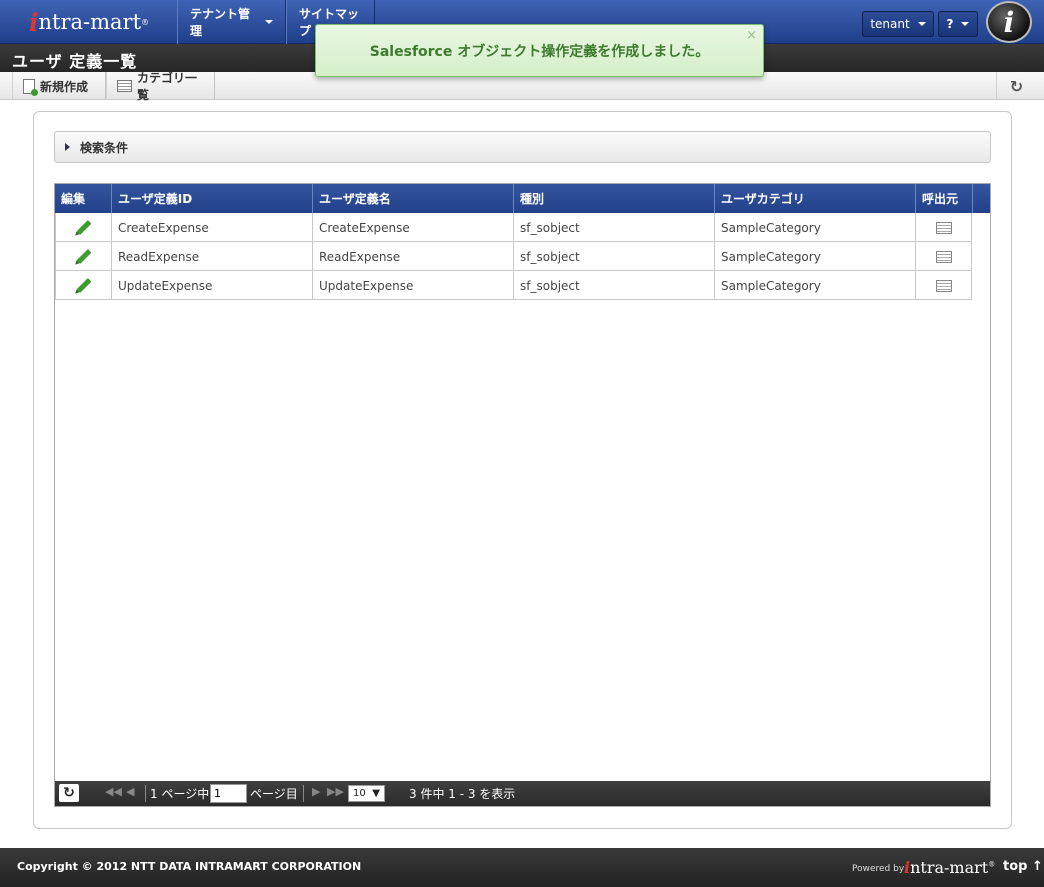 Image resolution: width=1044 pixels, height=887 pixels. Describe the element at coordinates (413, 227) in the screenshot. I see `cell-name: CreateExpense` at that location.